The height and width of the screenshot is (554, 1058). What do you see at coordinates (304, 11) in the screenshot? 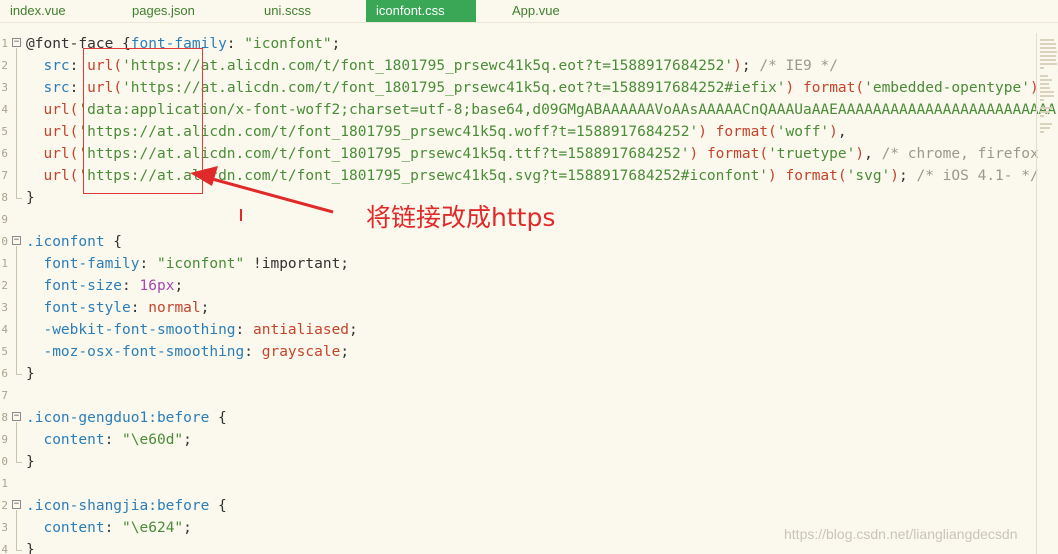
I see `tab-uni-scss: uni.scss` at bounding box center [304, 11].